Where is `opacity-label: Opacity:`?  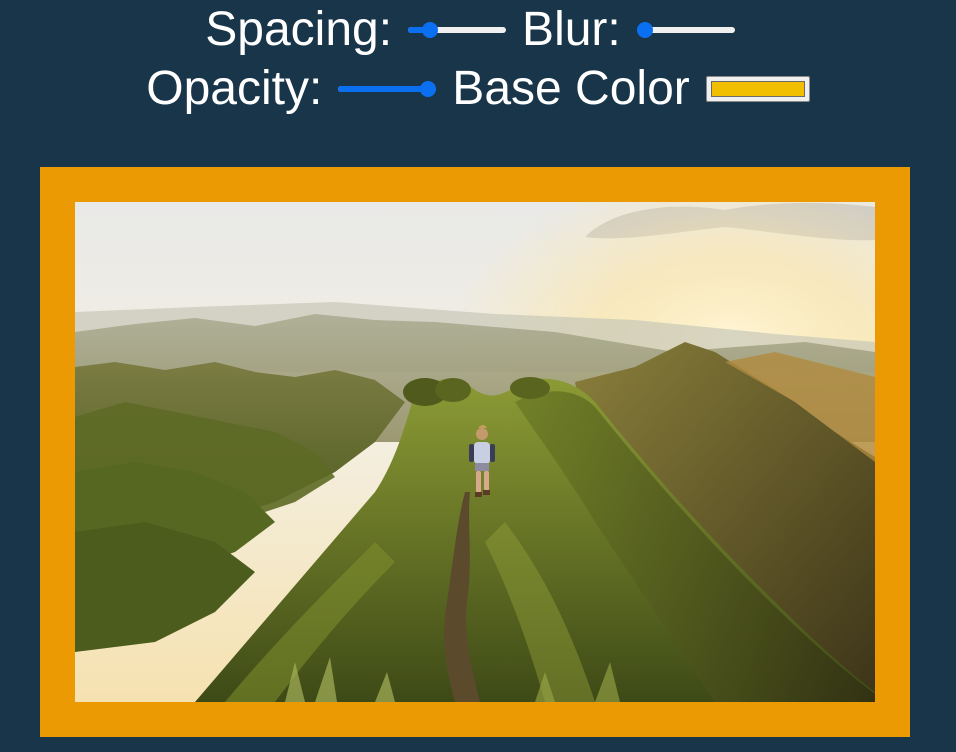
opacity-label: Opacity: is located at coordinates (234, 88).